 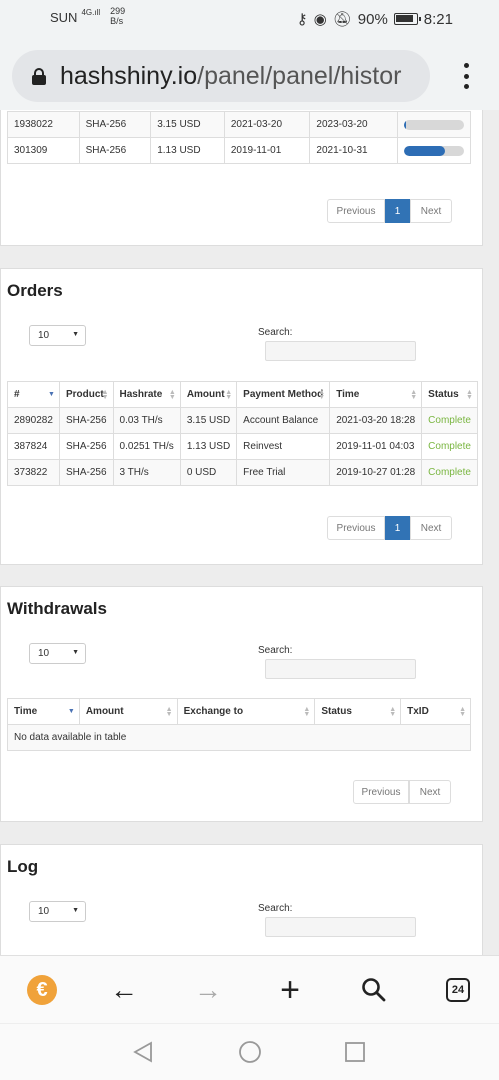 What do you see at coordinates (355, 1052) in the screenshot?
I see `system-recents-icon` at bounding box center [355, 1052].